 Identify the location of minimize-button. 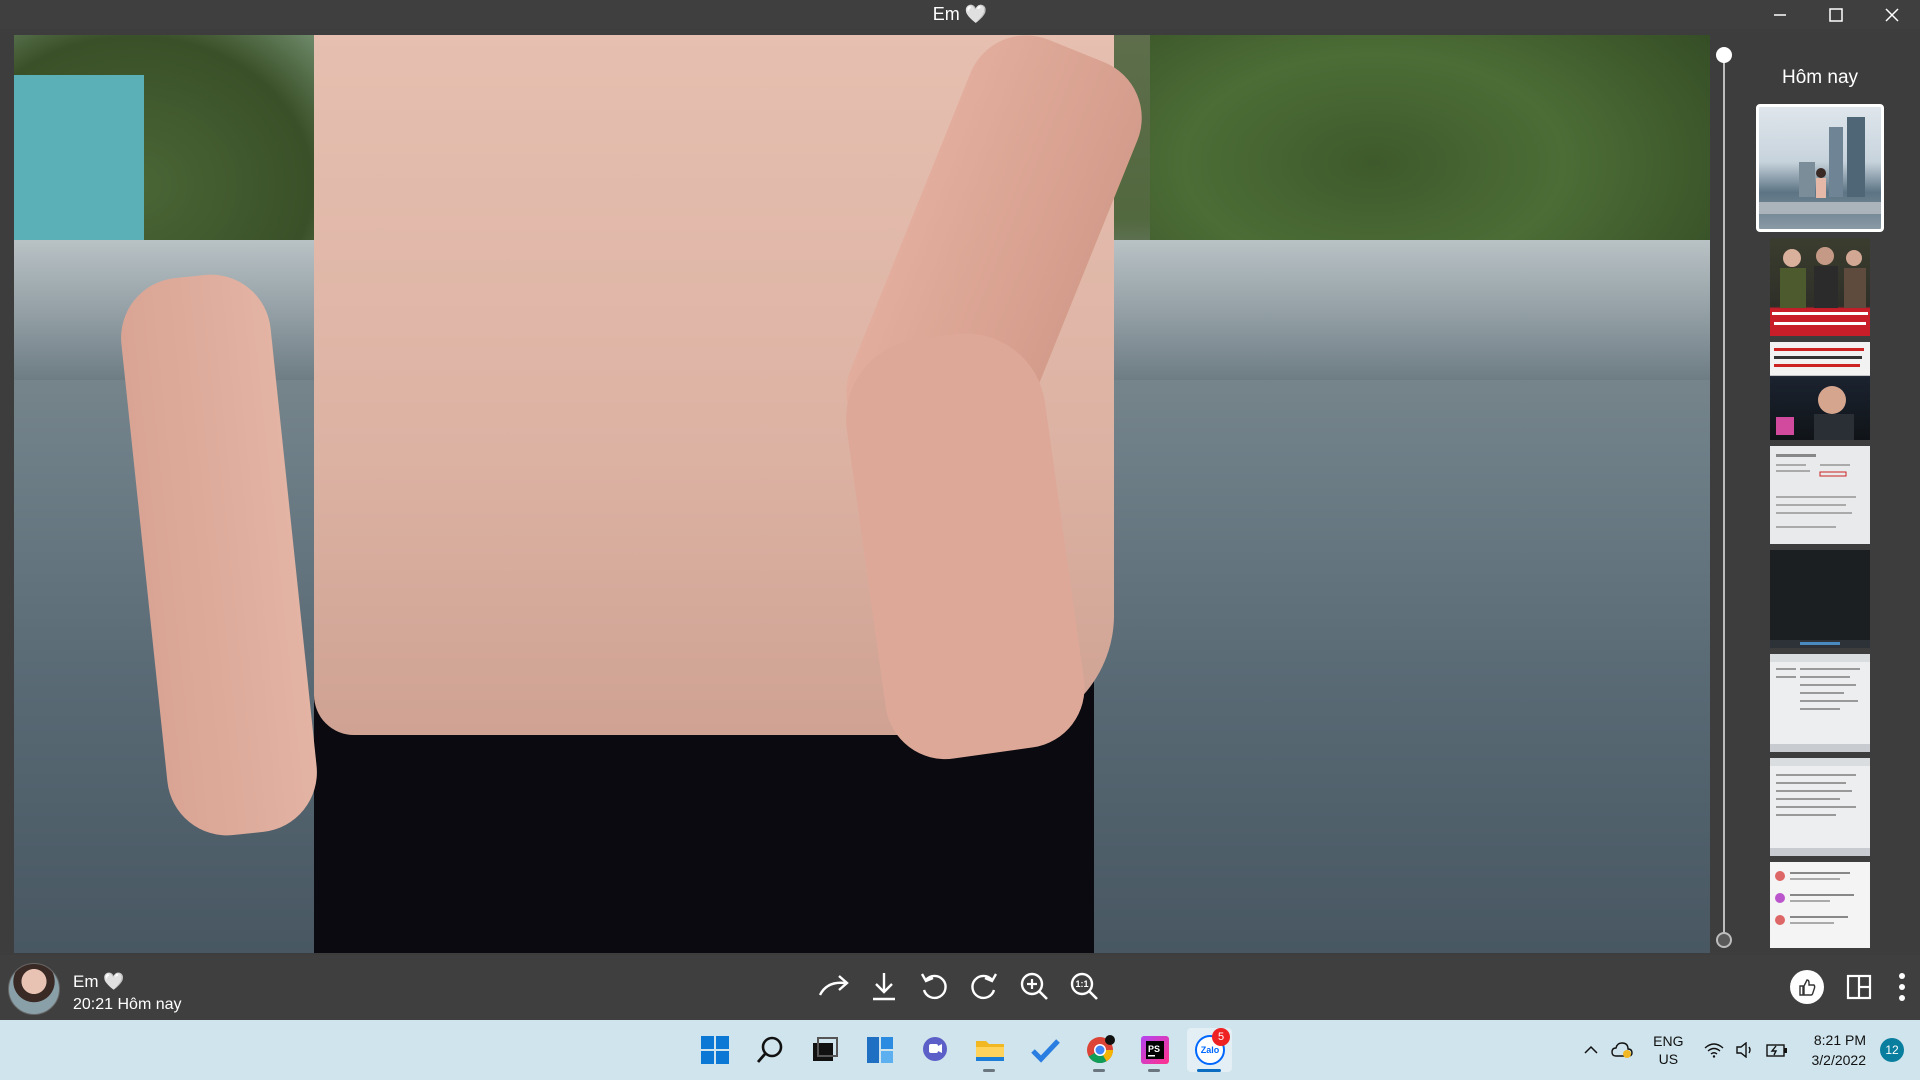
(1780, 14).